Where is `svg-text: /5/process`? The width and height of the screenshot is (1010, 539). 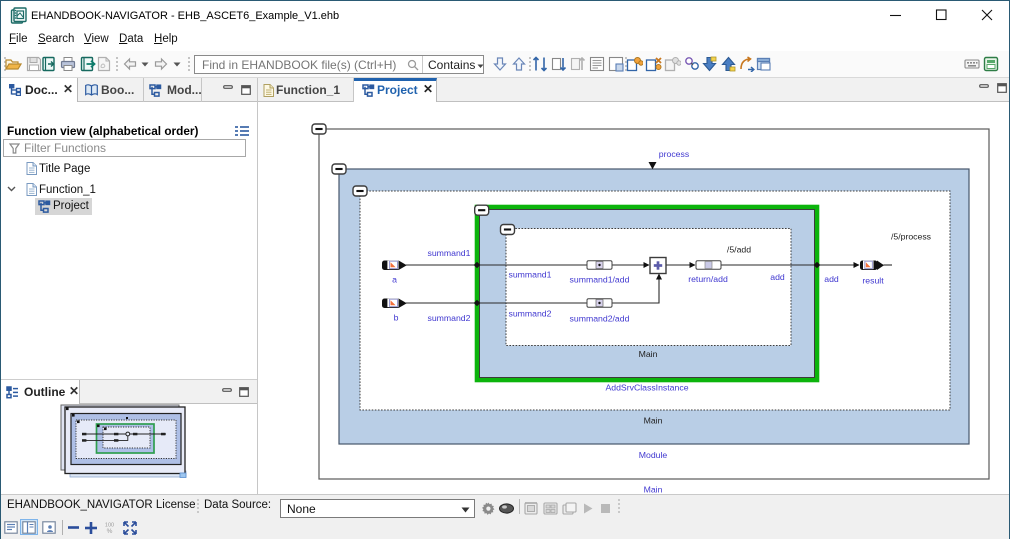
svg-text: /5/process is located at coordinates (911, 237).